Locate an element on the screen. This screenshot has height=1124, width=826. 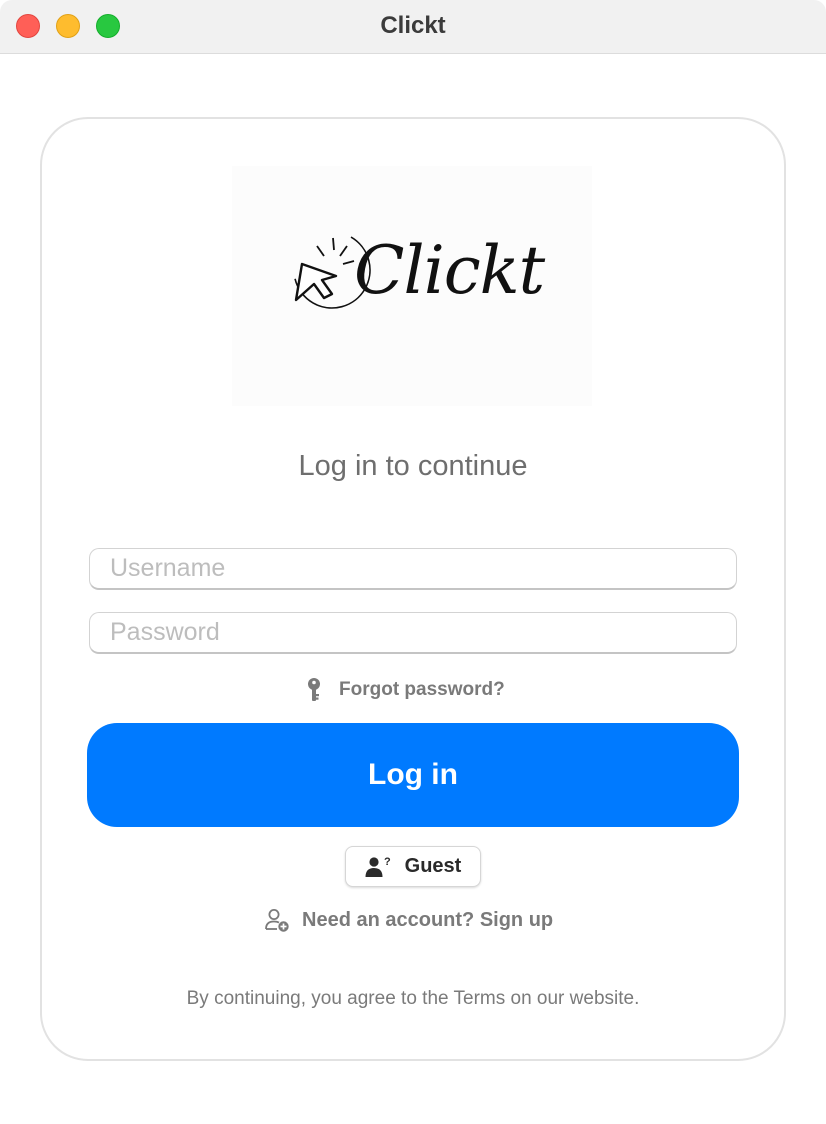
person-add-icon is located at coordinates (277, 920).